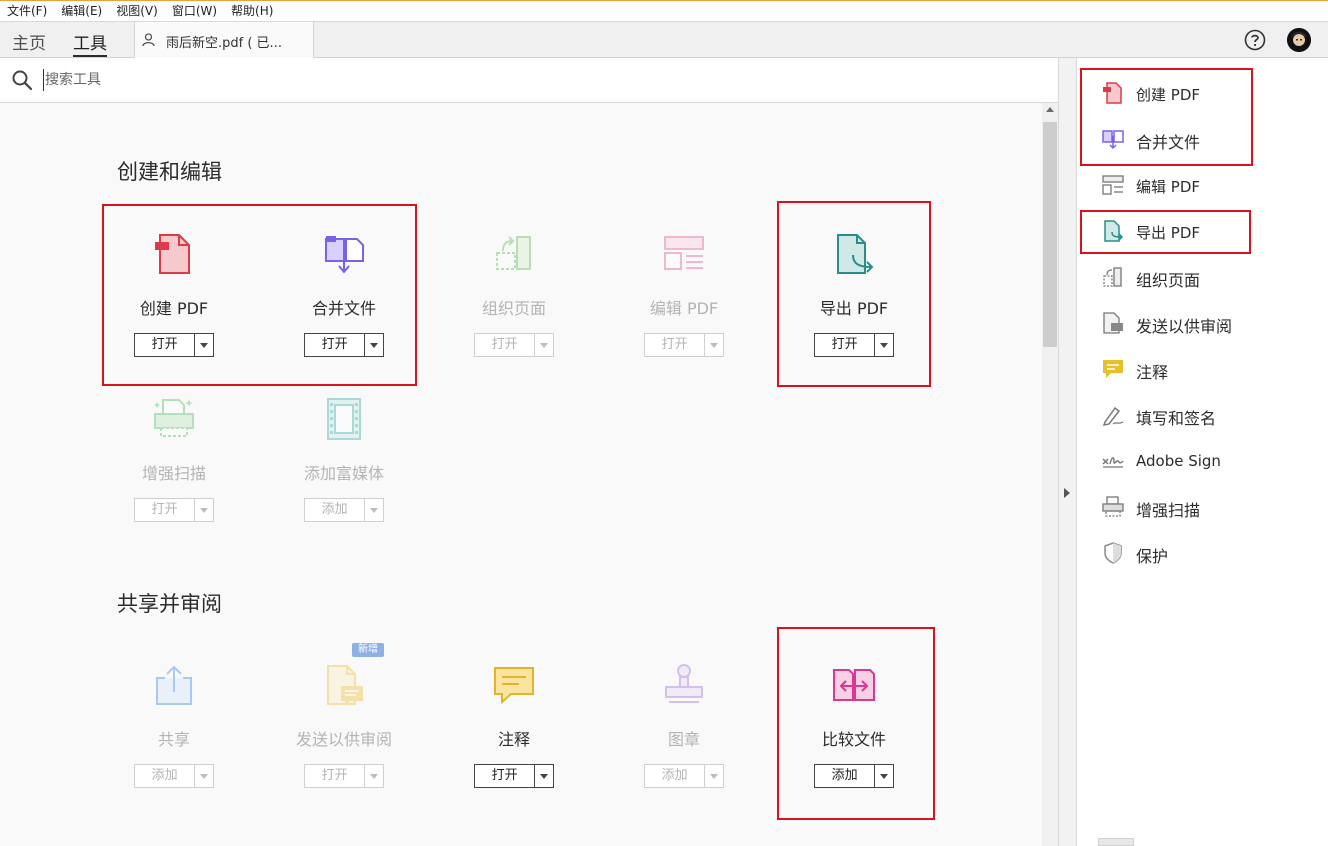 Image resolution: width=1328 pixels, height=846 pixels. I want to click on tool-stamp: 图章 添加, so click(684, 714).